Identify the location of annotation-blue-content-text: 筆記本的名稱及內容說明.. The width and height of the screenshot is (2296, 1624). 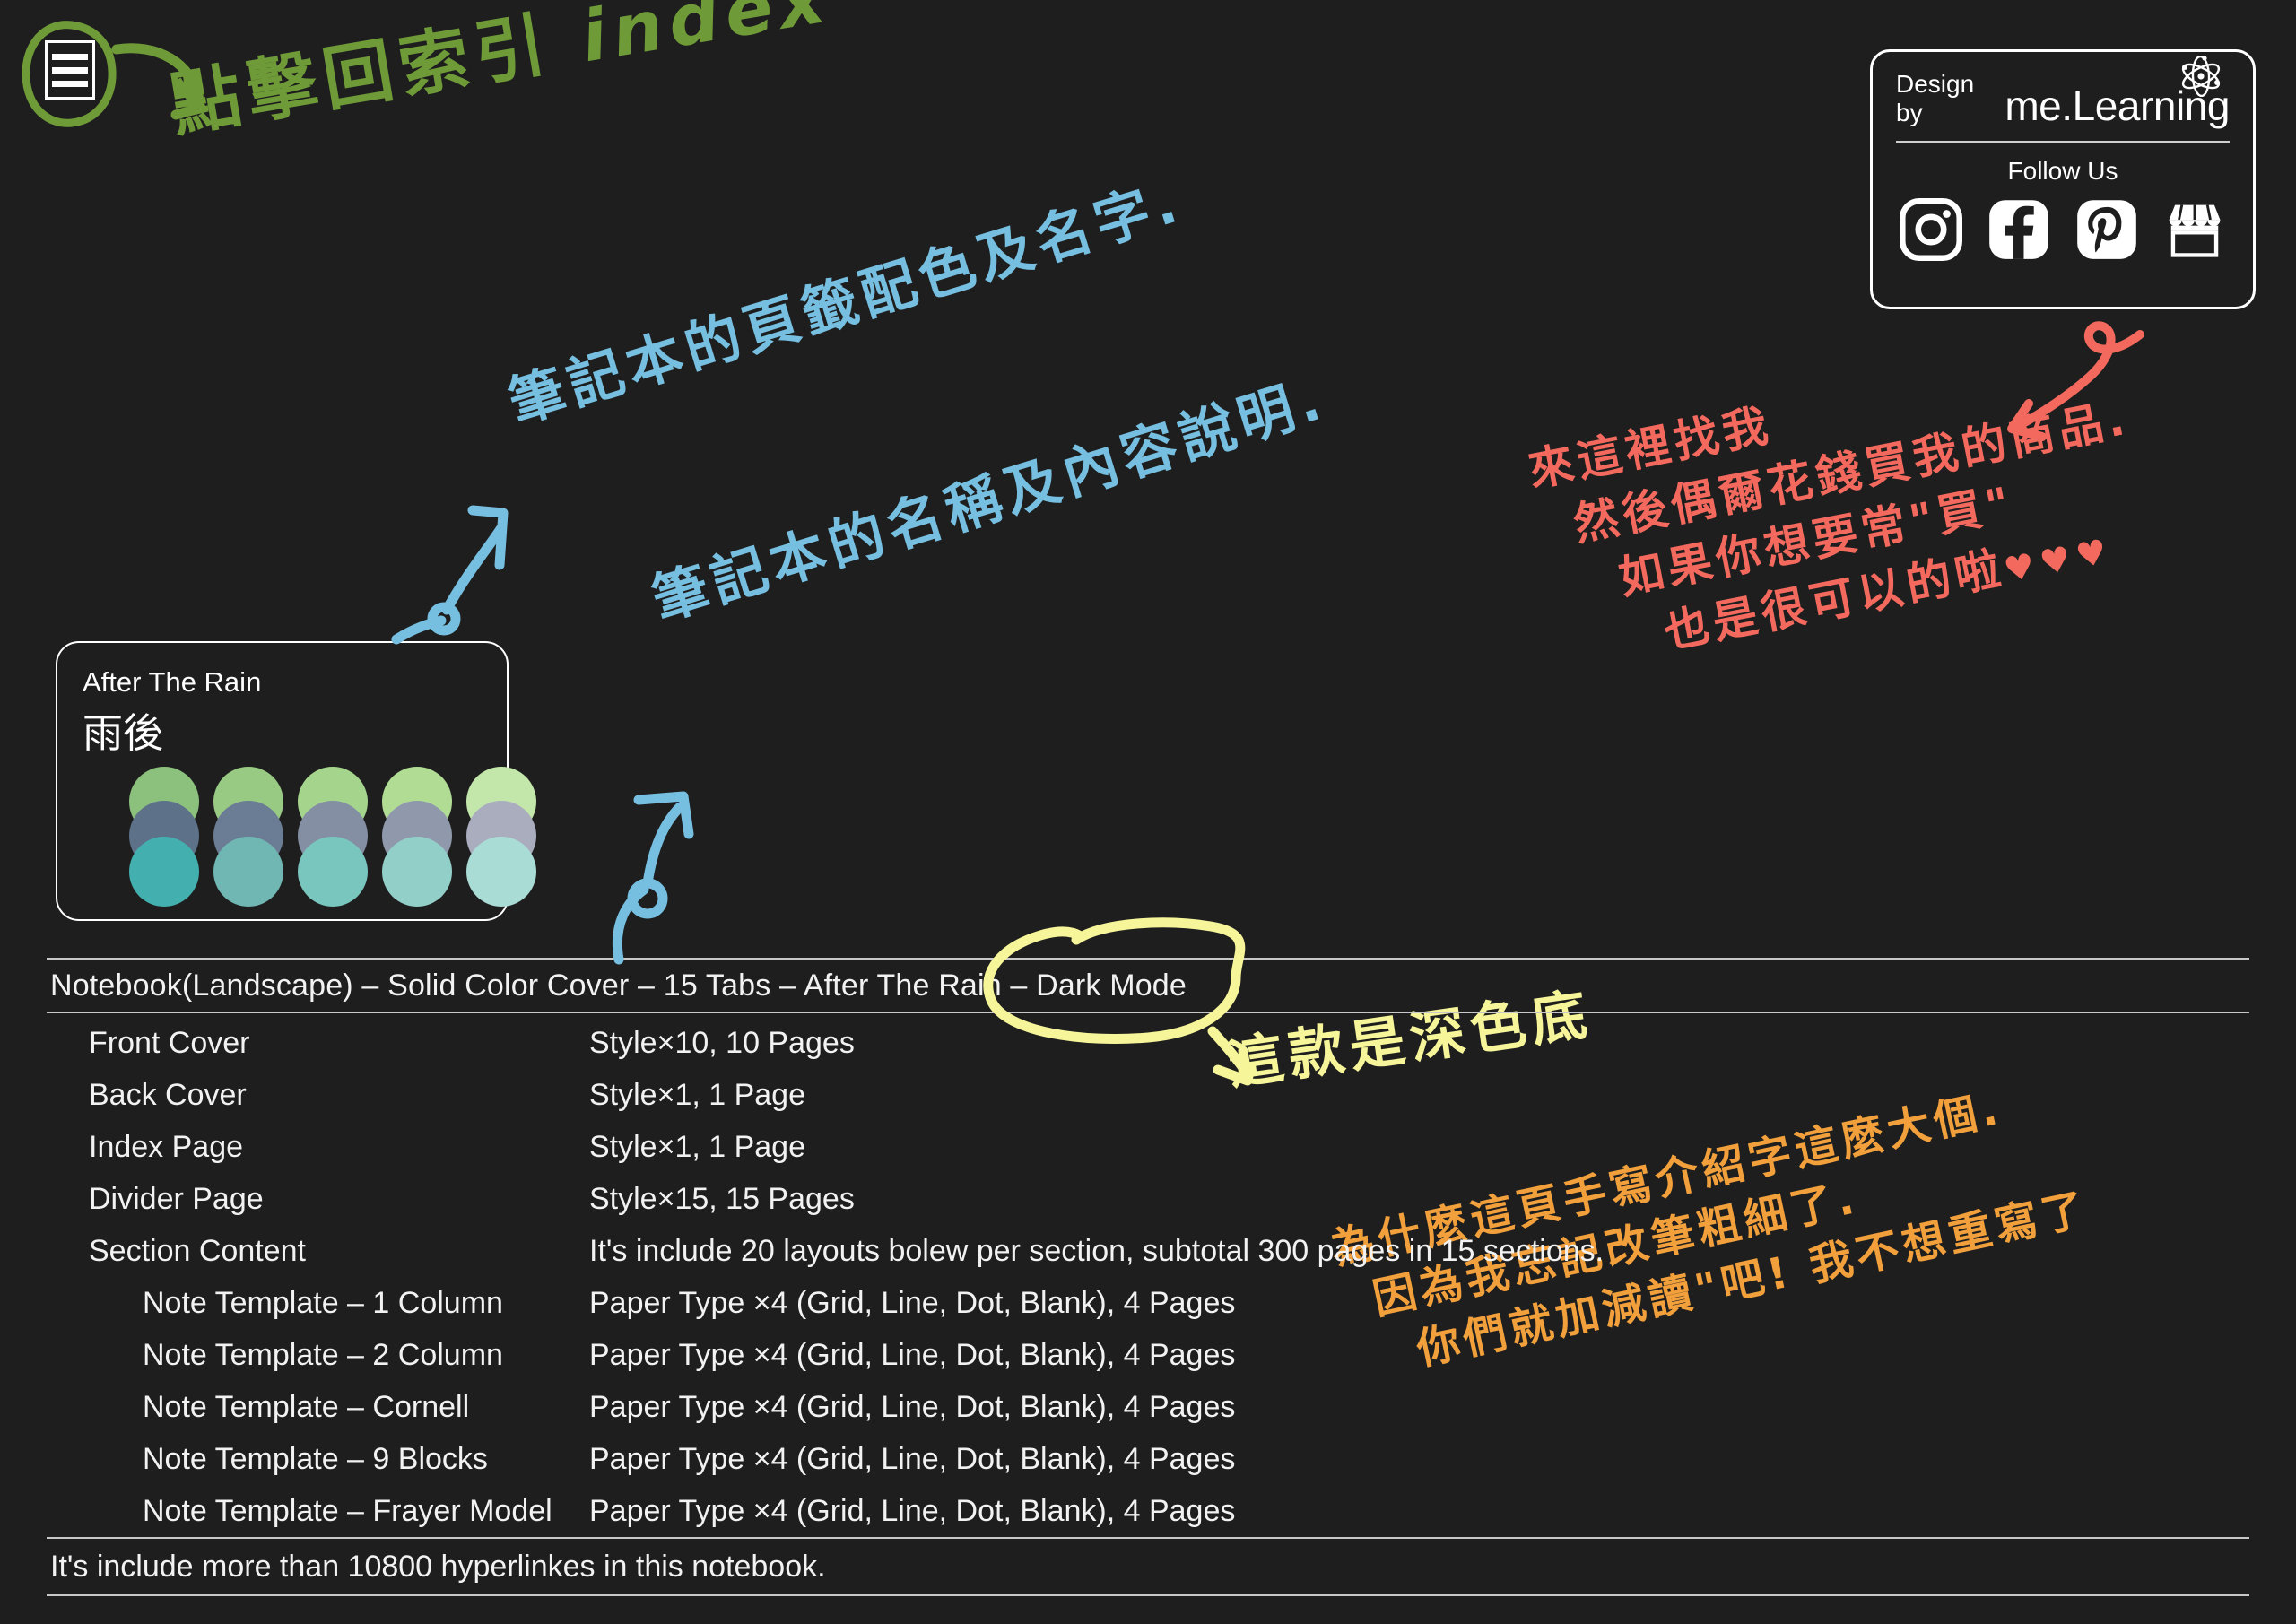
(989, 499).